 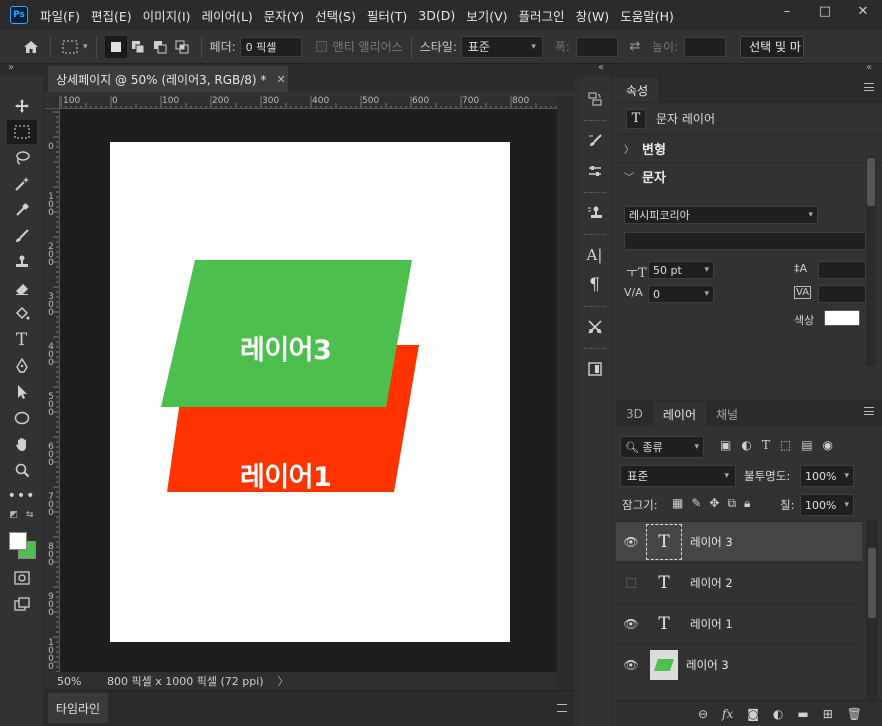 What do you see at coordinates (806, 445) in the screenshot?
I see `filter-smart-object-icon: ▤` at bounding box center [806, 445].